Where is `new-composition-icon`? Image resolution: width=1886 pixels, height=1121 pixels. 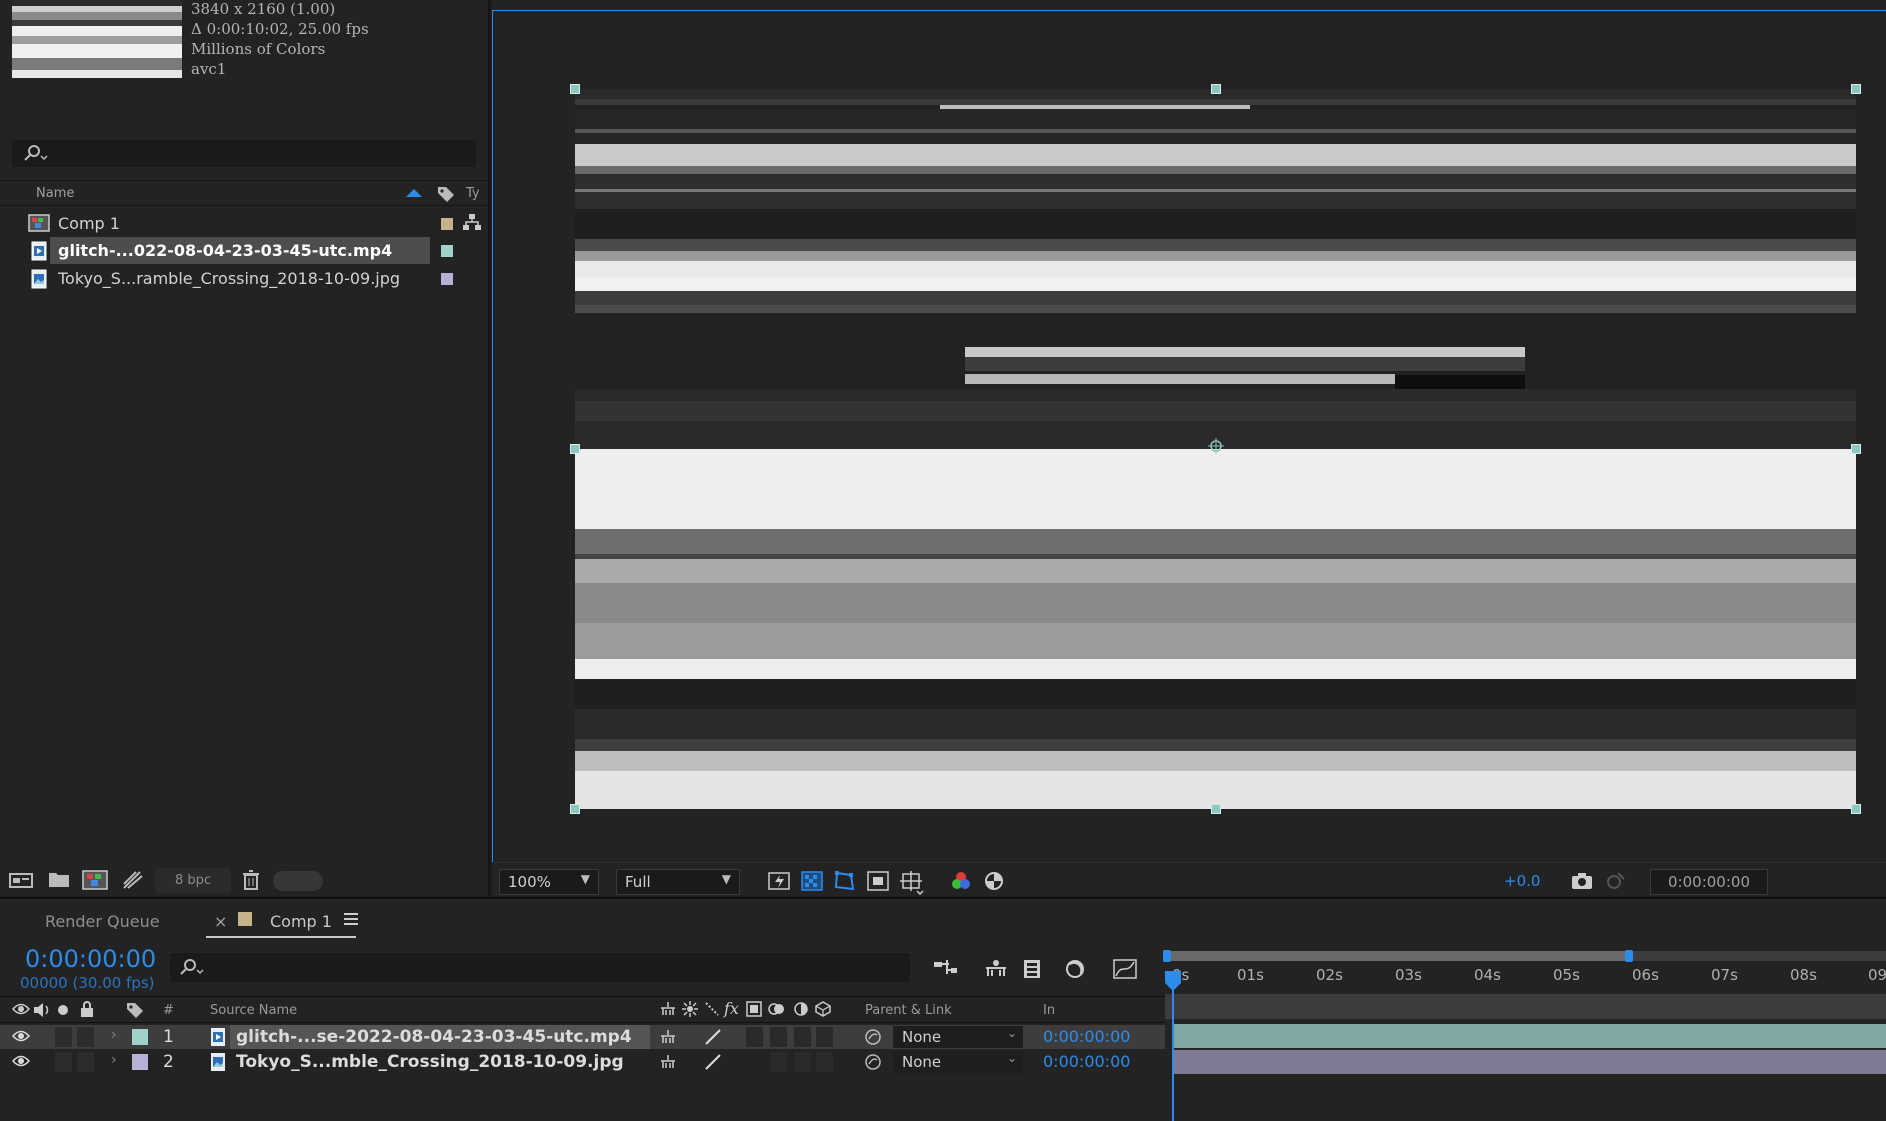
new-composition-icon is located at coordinates (95, 880).